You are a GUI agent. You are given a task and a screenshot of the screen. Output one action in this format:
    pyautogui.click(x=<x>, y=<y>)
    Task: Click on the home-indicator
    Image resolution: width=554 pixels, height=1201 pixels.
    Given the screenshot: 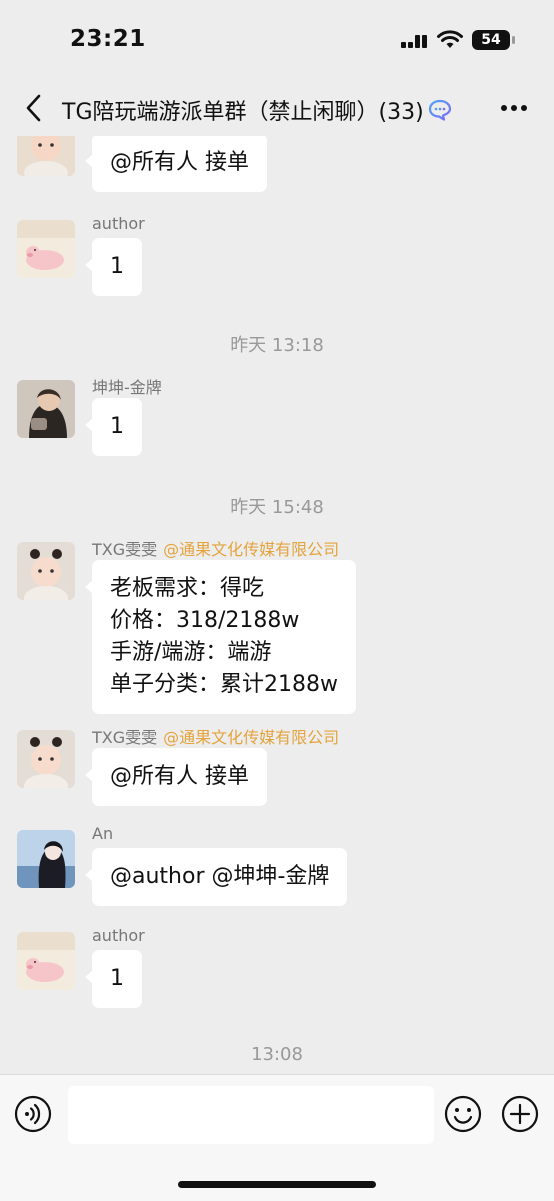 What is the action you would take?
    pyautogui.click(x=277, y=1184)
    